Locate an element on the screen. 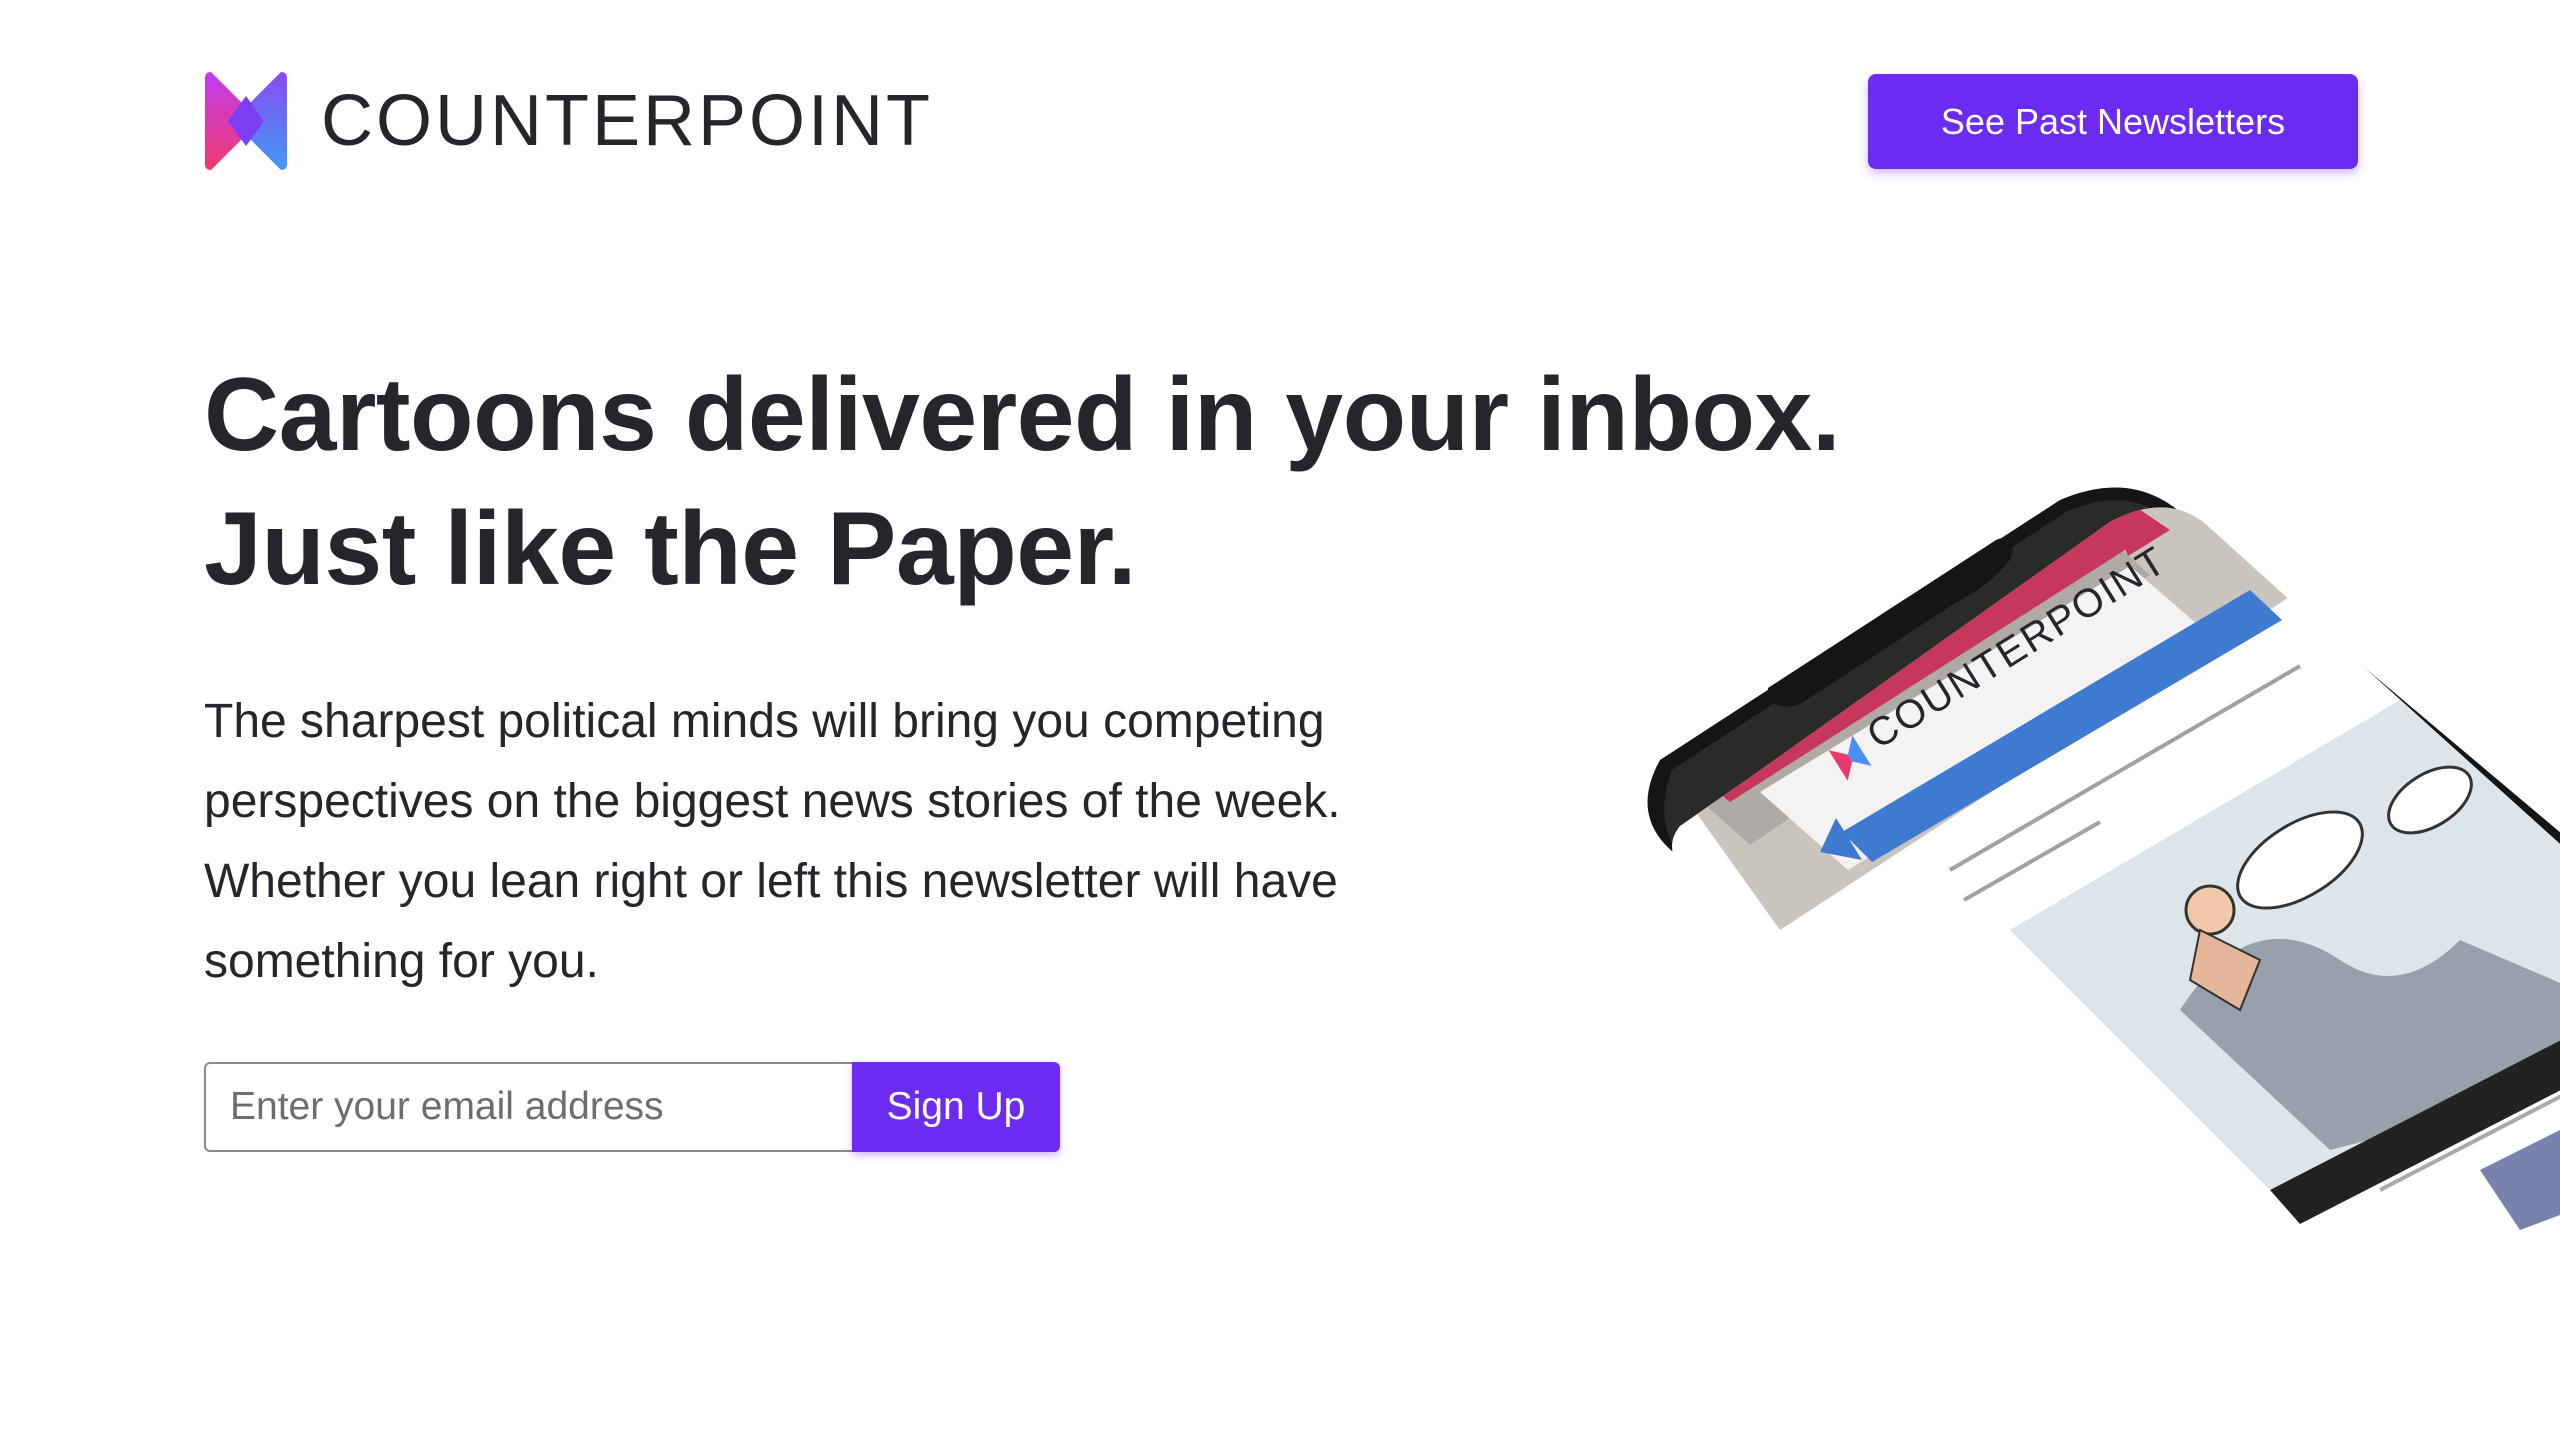 The image size is (2560, 1436). counterpoint-logo-icon is located at coordinates (246, 121).